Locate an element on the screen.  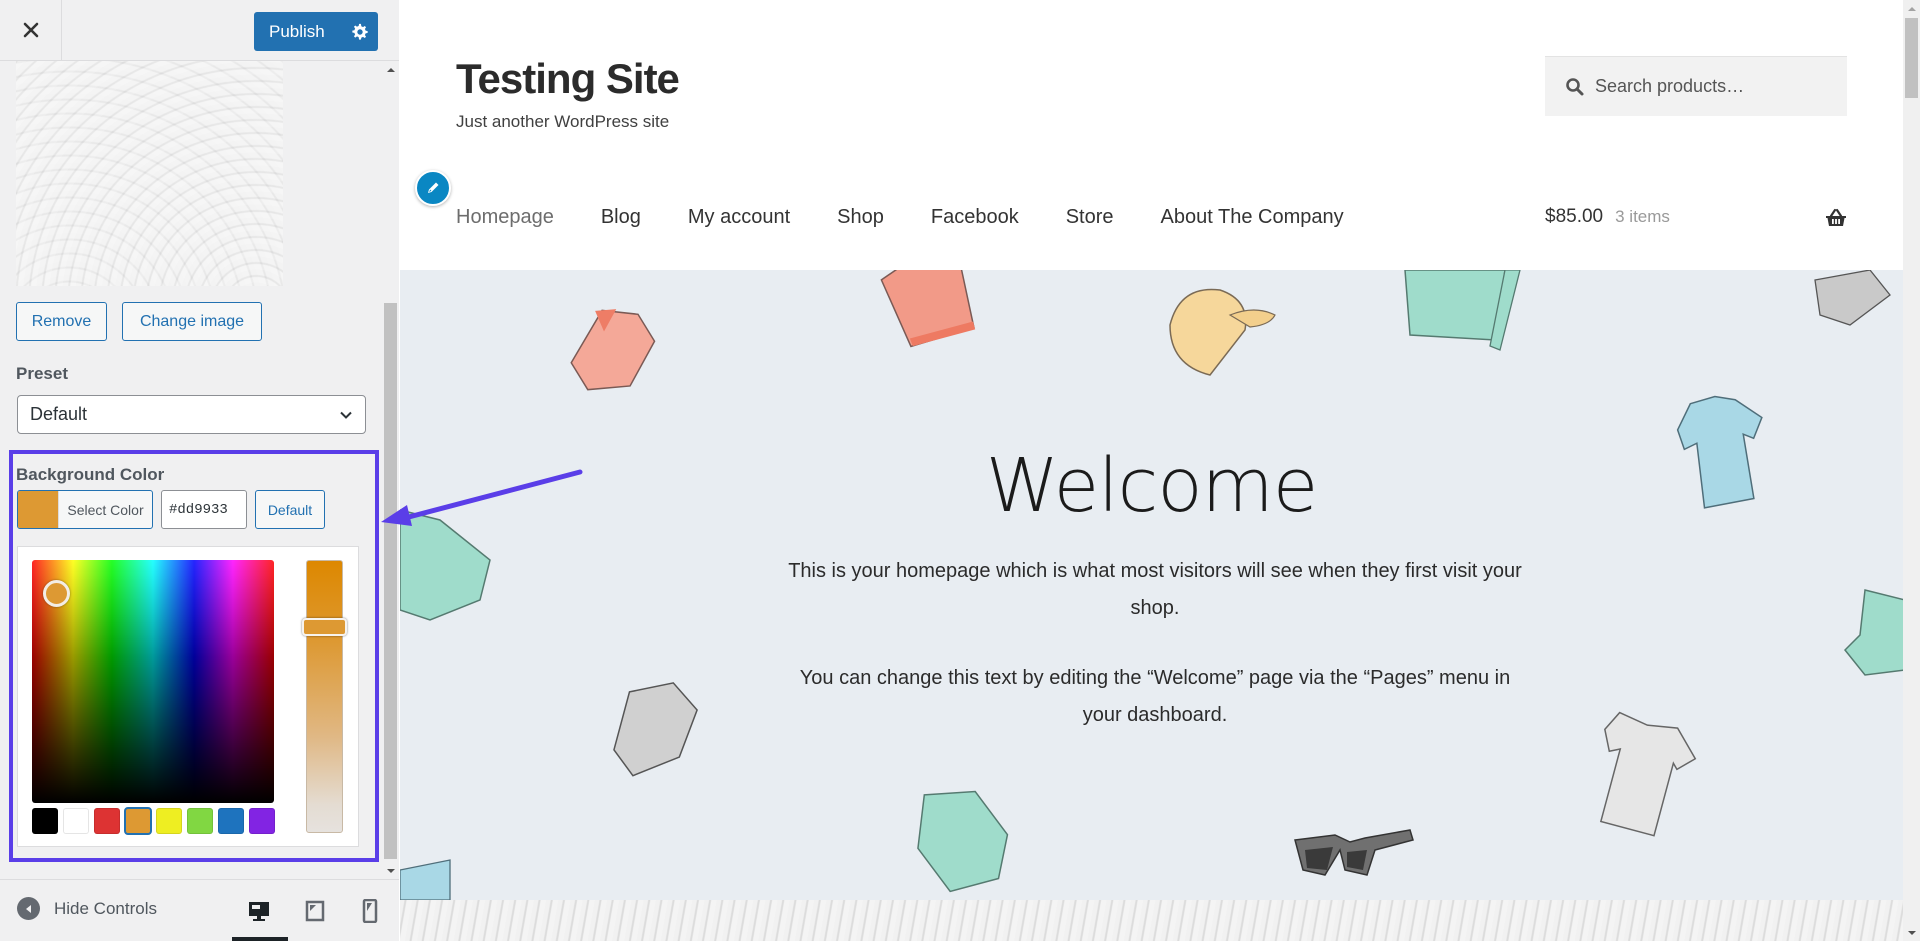
sidebar-scrollbar is located at coordinates (390, 470).